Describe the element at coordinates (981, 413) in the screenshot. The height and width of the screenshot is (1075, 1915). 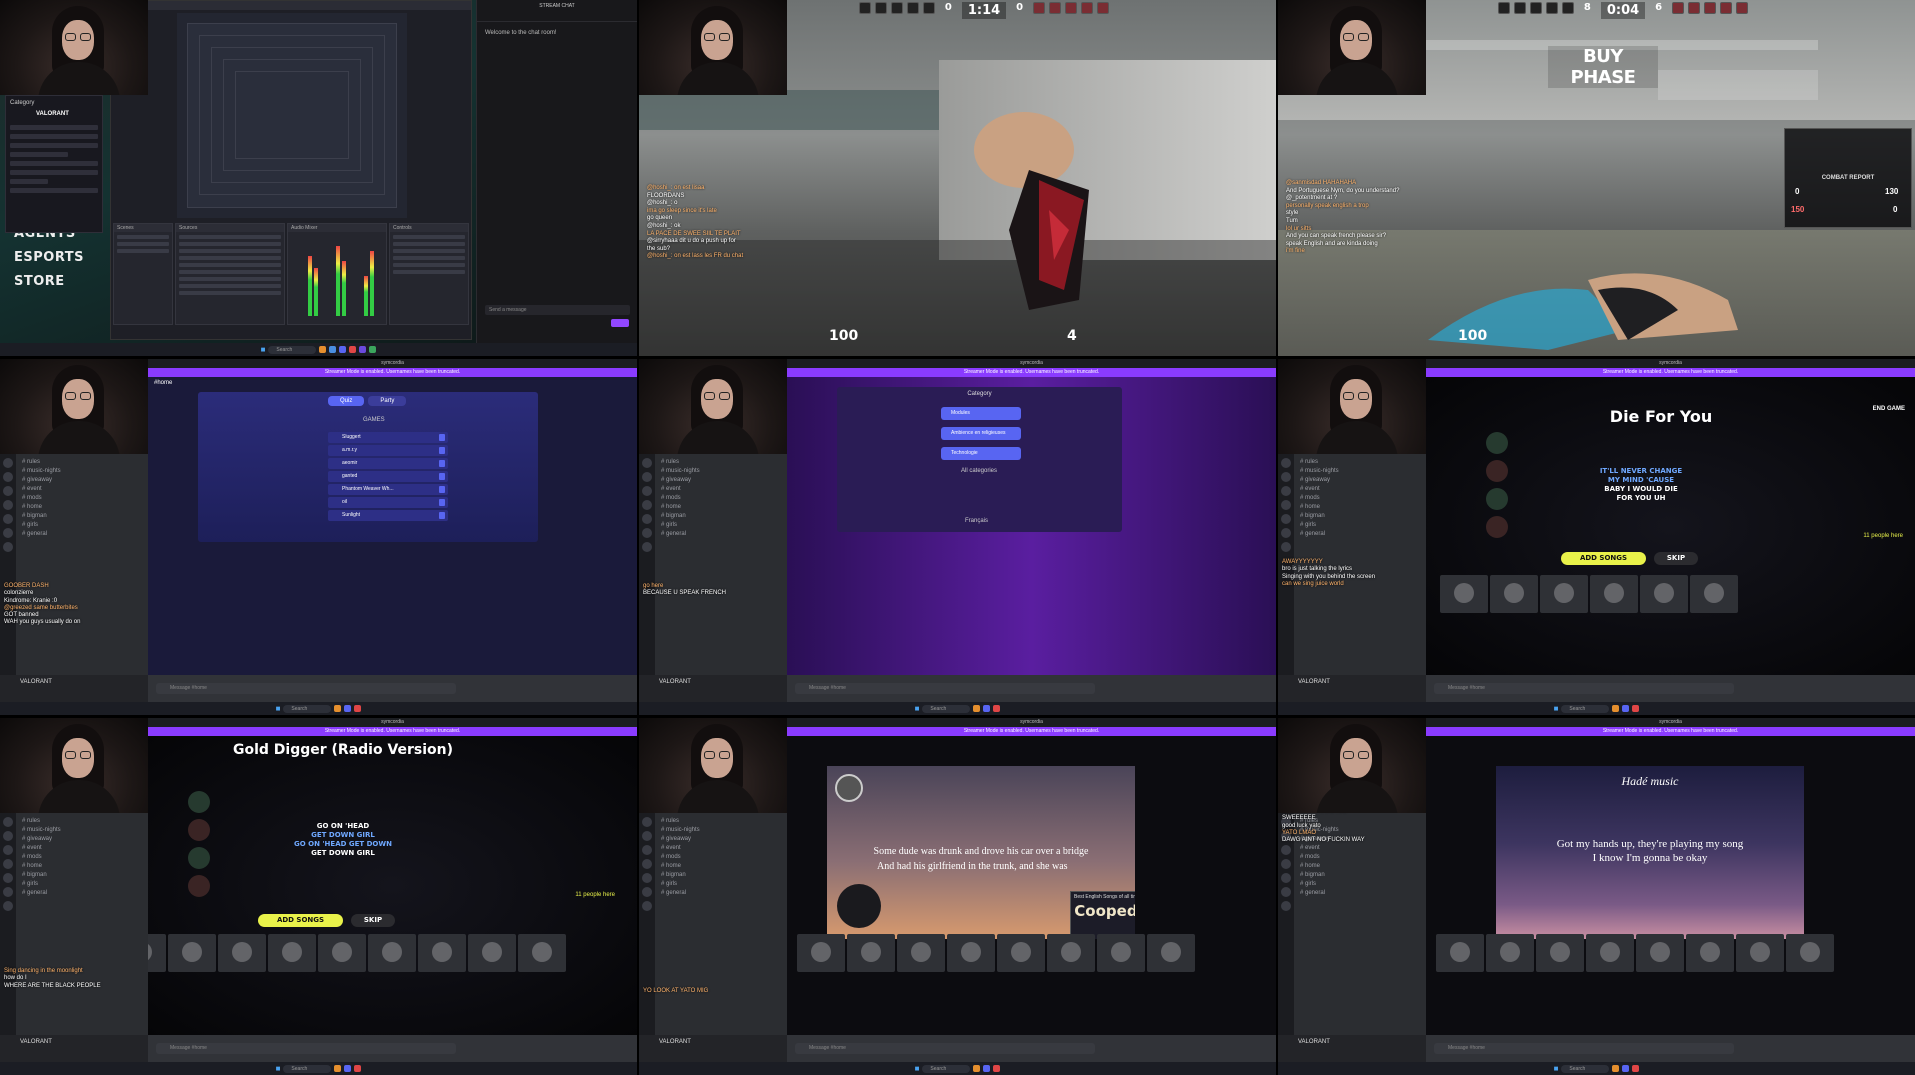
I see `category-option: Modules` at that location.